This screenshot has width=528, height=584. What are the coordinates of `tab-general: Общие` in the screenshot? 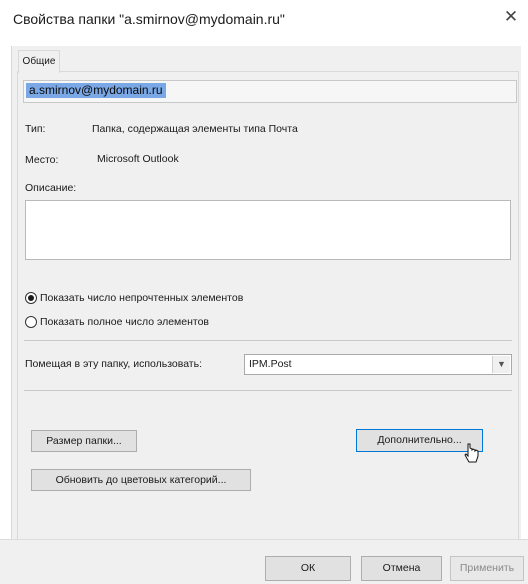 It's located at (39, 61).